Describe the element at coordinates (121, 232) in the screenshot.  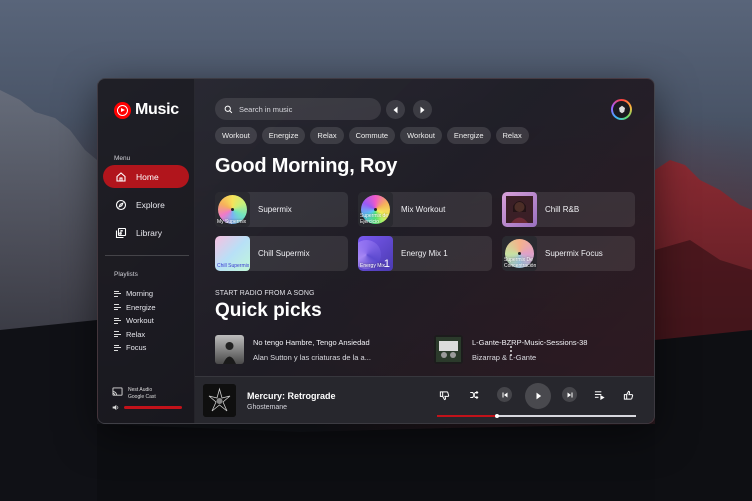
I see `library-icon` at that location.